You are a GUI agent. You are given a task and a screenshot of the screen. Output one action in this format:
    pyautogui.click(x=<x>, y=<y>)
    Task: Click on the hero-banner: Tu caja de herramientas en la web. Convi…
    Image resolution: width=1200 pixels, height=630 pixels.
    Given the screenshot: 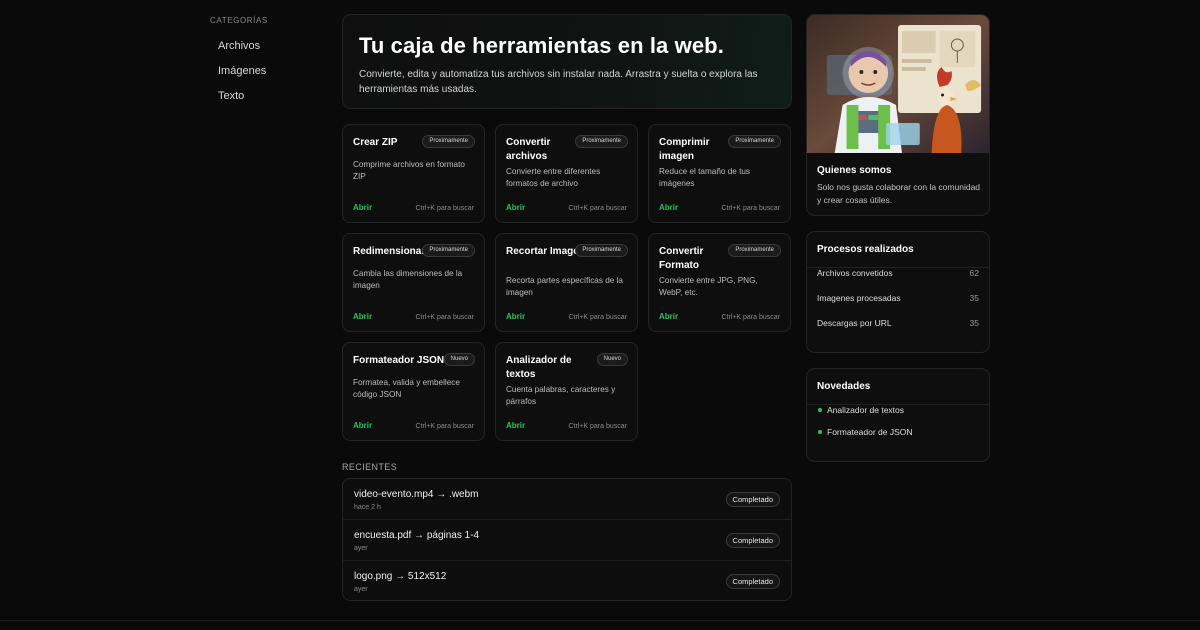 What is the action you would take?
    pyautogui.click(x=567, y=61)
    